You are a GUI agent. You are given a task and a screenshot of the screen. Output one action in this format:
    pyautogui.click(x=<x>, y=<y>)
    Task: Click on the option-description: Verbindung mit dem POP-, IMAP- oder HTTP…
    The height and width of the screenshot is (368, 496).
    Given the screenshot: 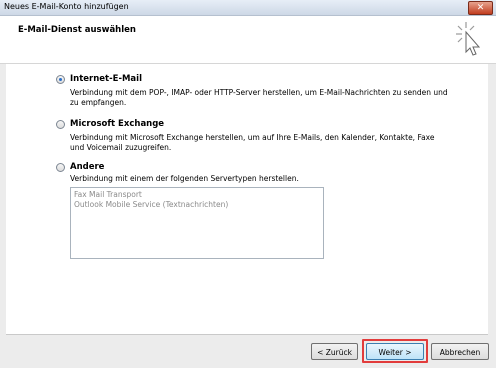 What is the action you would take?
    pyautogui.click(x=259, y=97)
    